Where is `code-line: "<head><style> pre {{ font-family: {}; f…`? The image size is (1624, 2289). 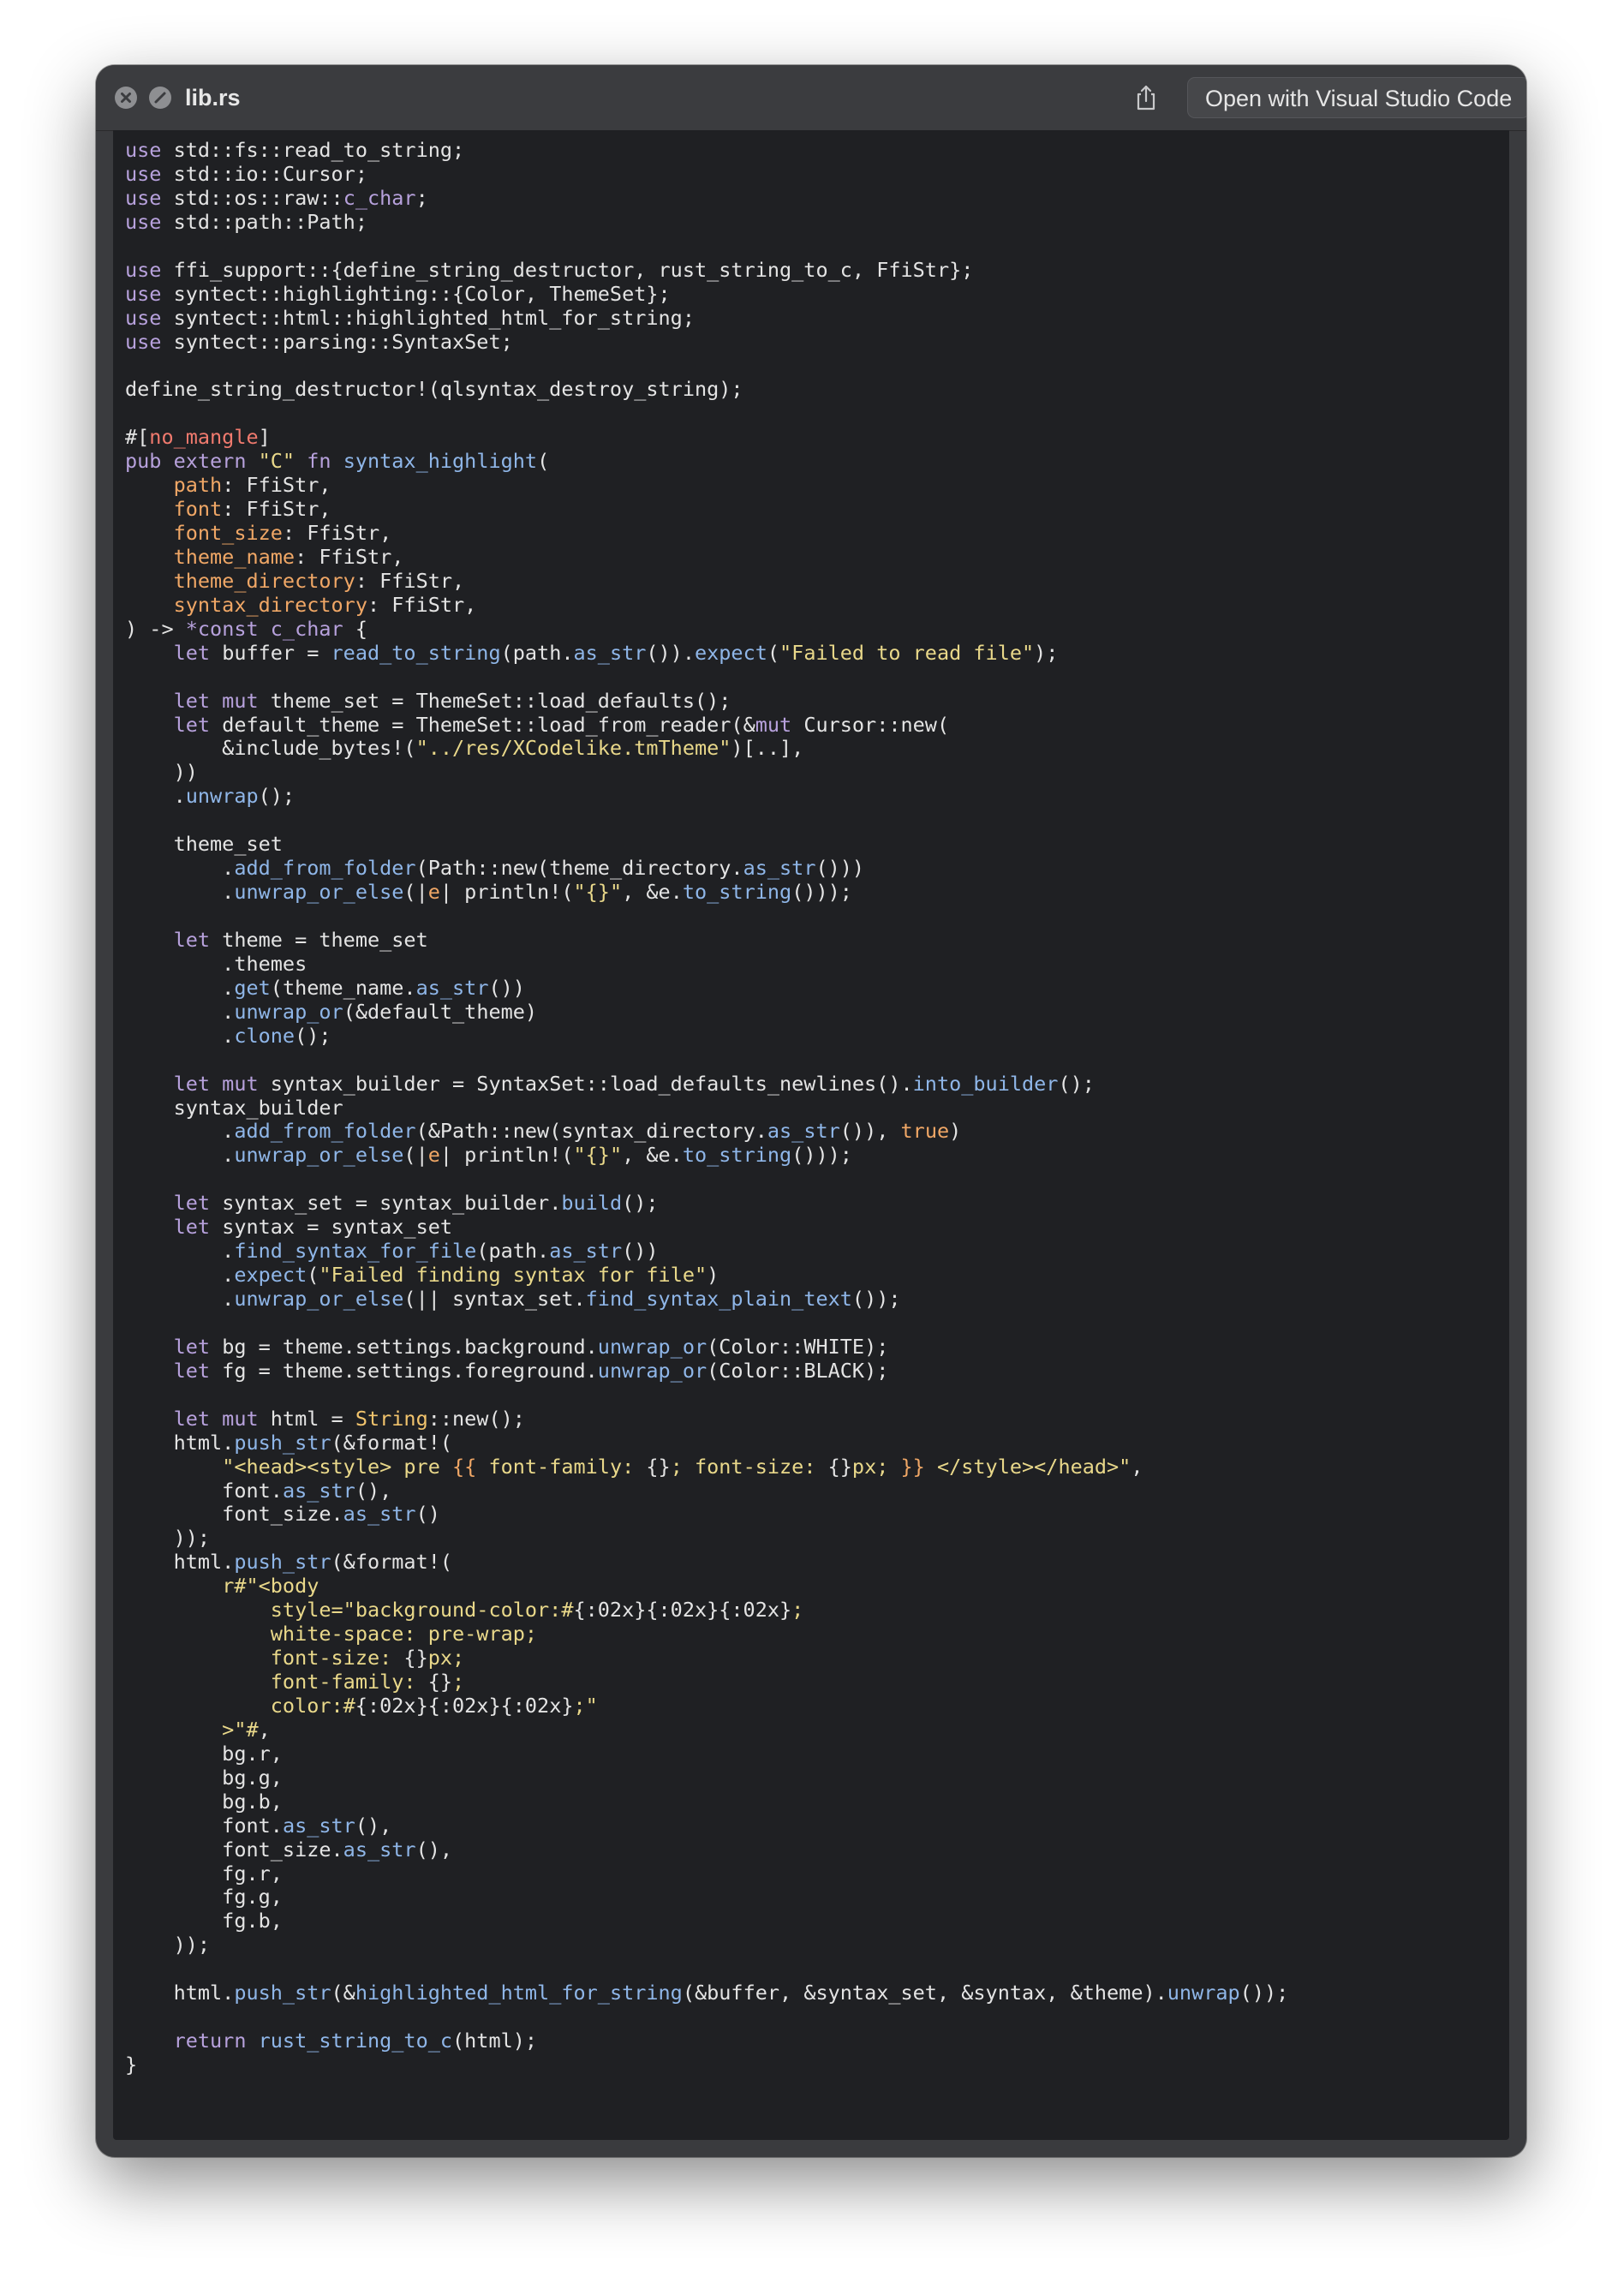
code-line: "<head><style> pre {{ font-family: {}; f… is located at coordinates (817, 1467).